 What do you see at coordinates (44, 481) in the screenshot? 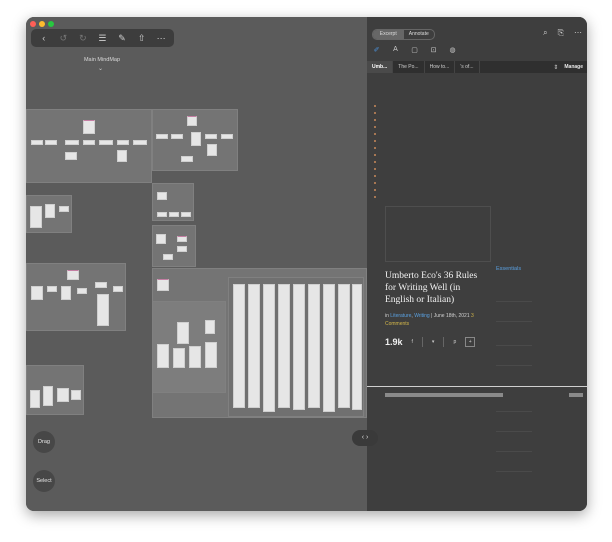
I see `select-mode-button: Select` at bounding box center [44, 481].